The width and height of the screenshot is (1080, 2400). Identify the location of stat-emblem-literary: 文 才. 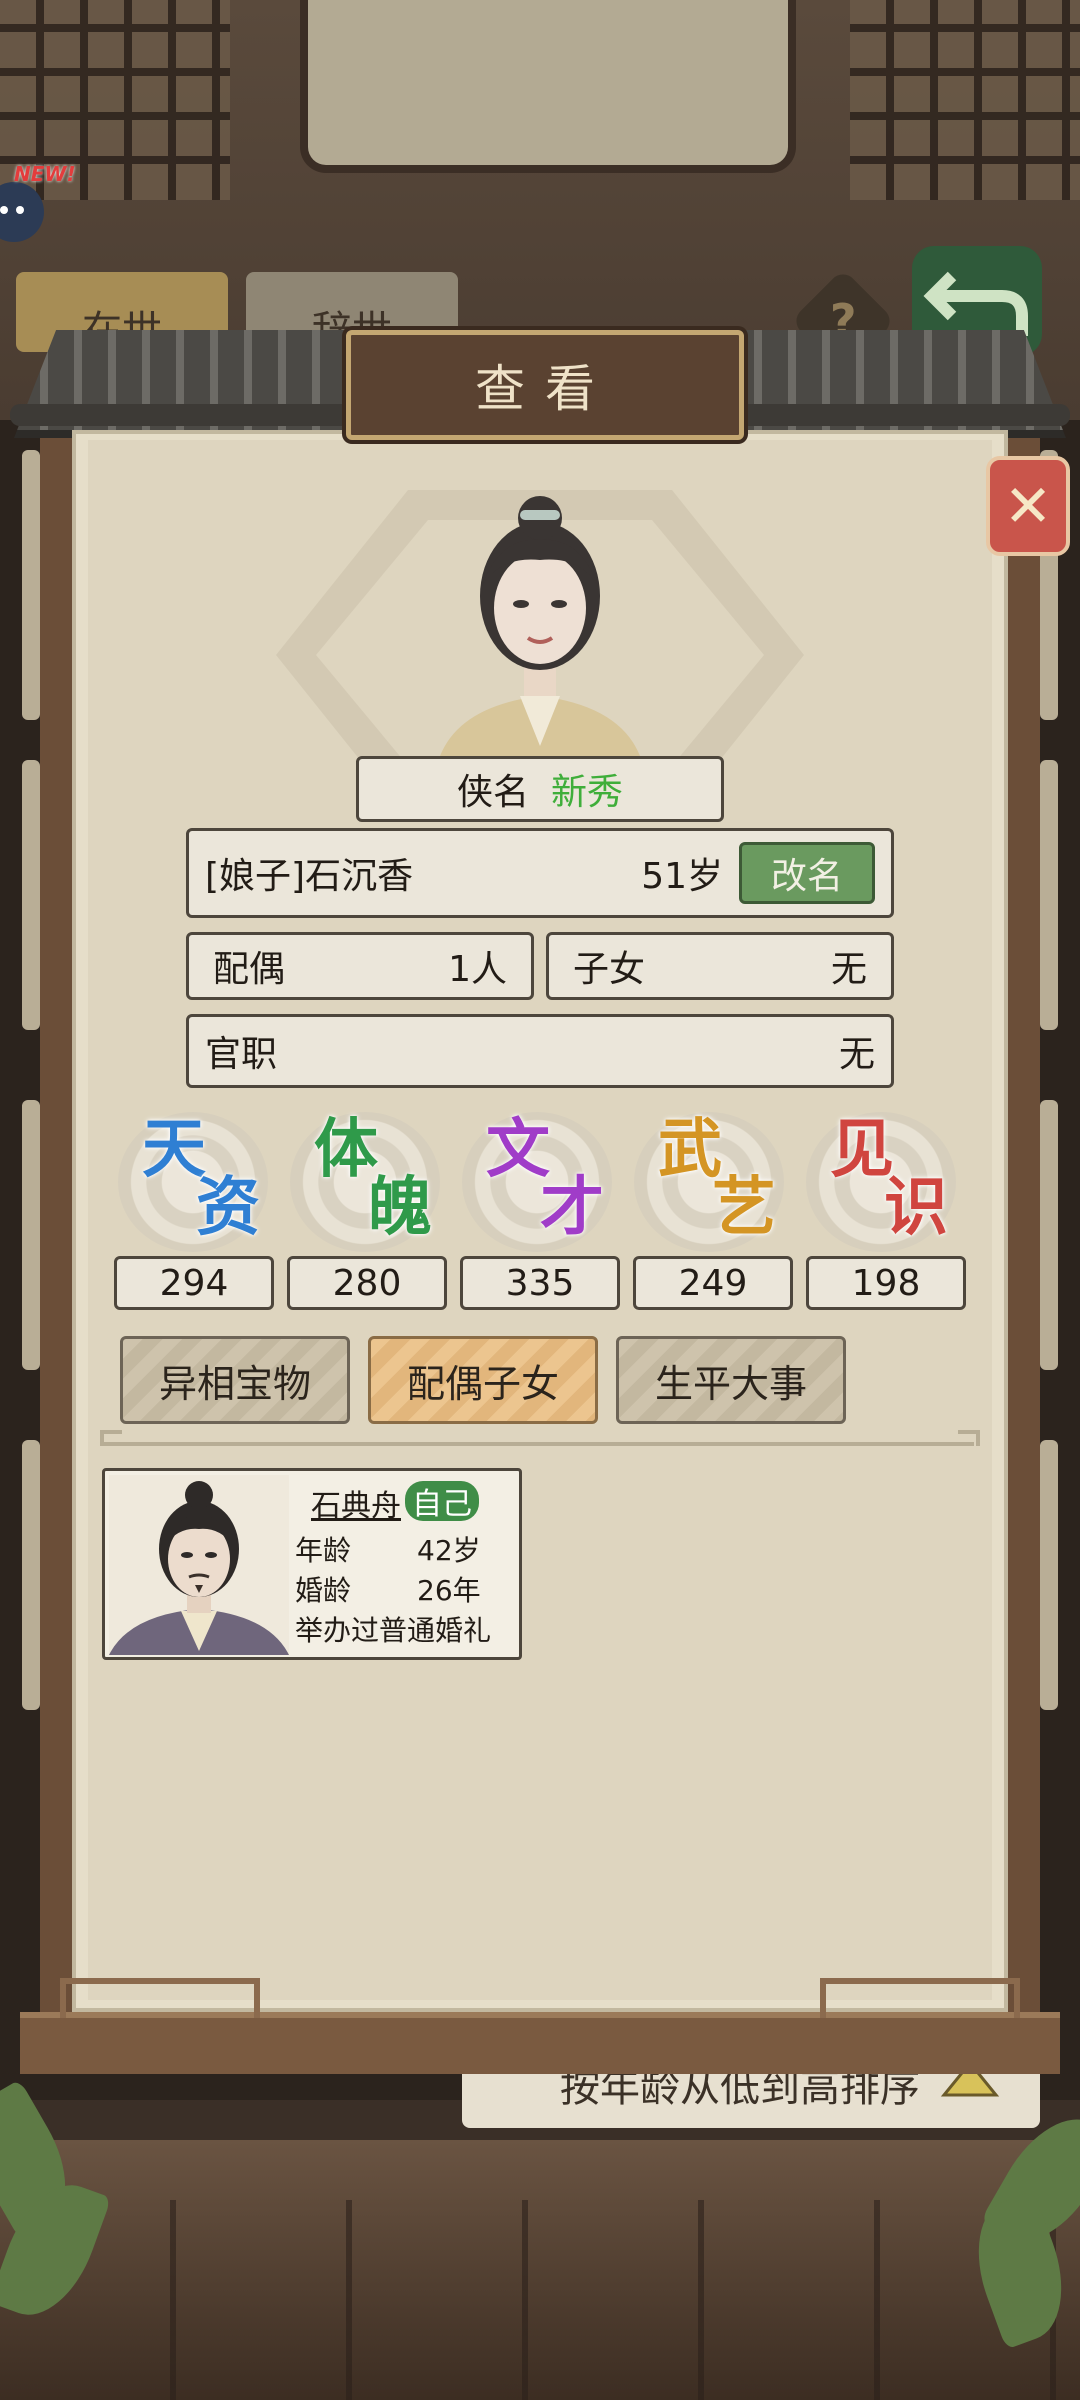
(540, 1181).